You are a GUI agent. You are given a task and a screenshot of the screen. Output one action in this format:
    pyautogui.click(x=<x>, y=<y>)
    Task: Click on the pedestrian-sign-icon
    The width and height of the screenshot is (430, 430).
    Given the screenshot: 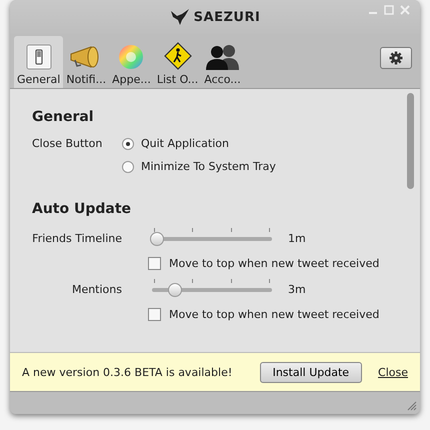 What is the action you would take?
    pyautogui.click(x=178, y=56)
    